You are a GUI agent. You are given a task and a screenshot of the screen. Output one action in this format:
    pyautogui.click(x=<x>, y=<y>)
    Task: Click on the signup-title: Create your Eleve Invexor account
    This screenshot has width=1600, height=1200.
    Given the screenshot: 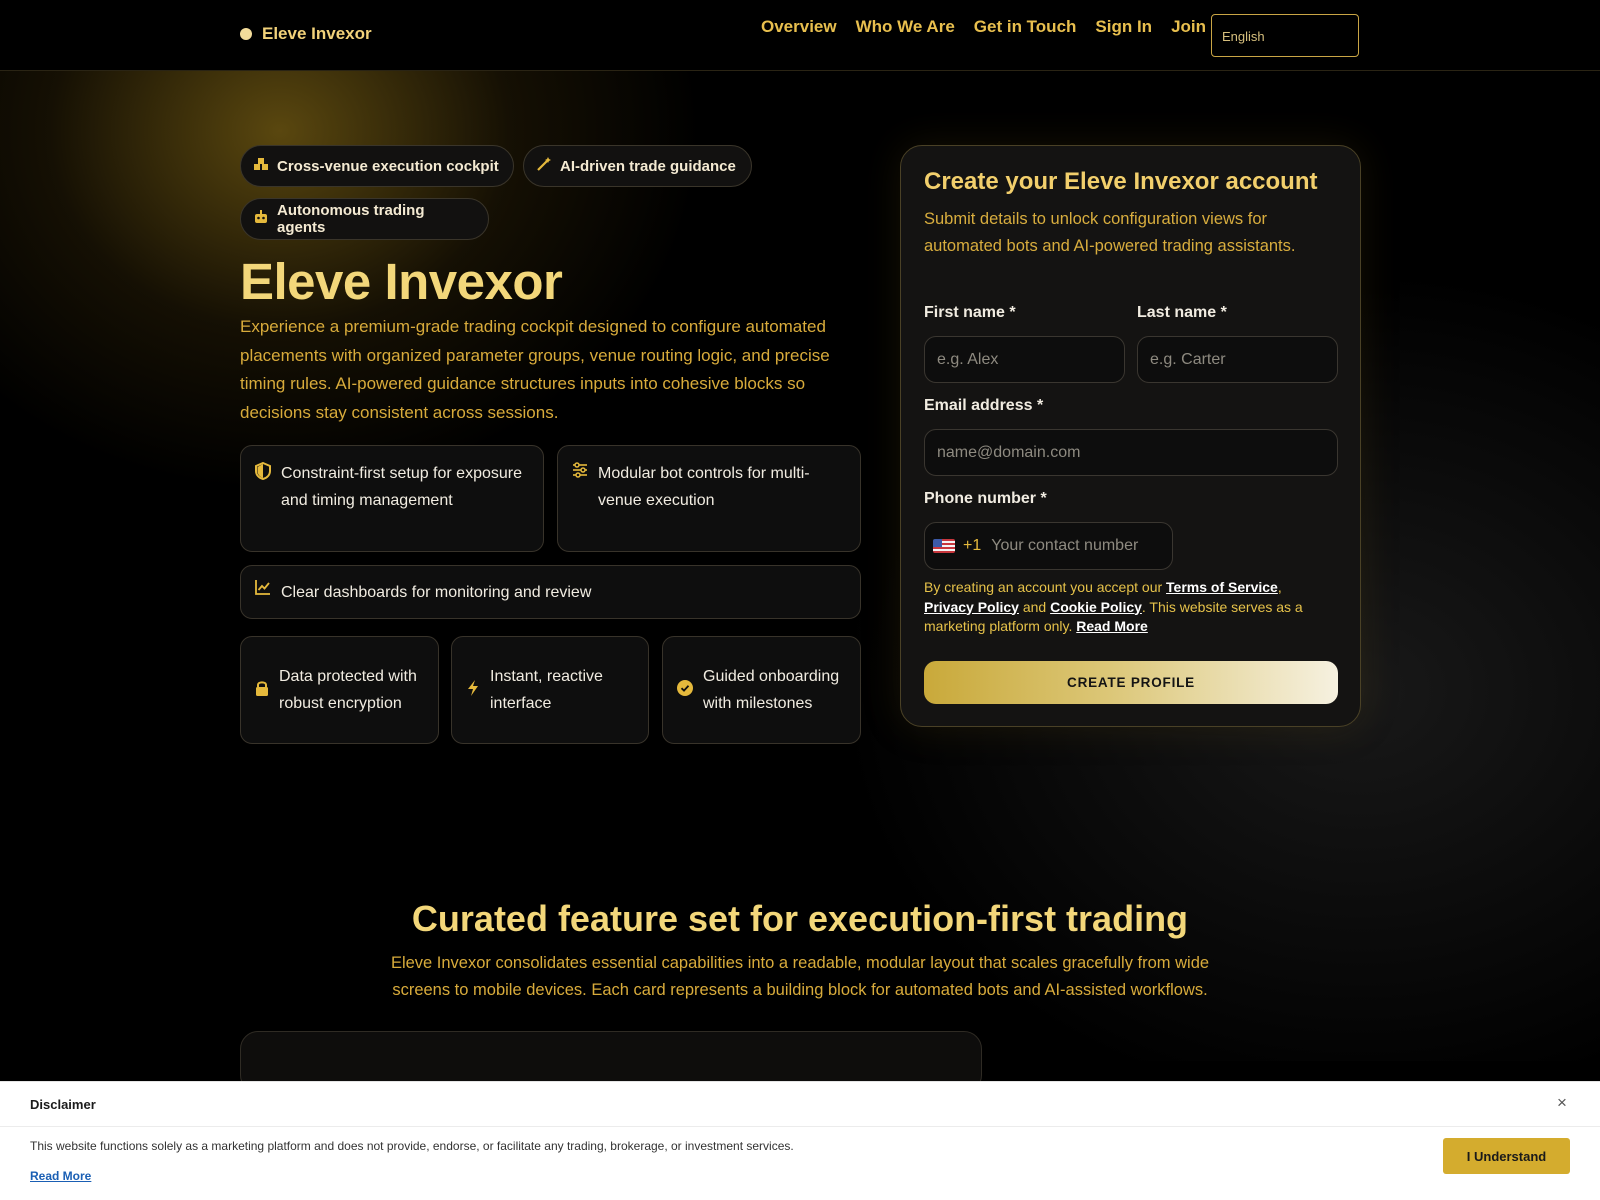 What is the action you would take?
    pyautogui.click(x=1121, y=181)
    